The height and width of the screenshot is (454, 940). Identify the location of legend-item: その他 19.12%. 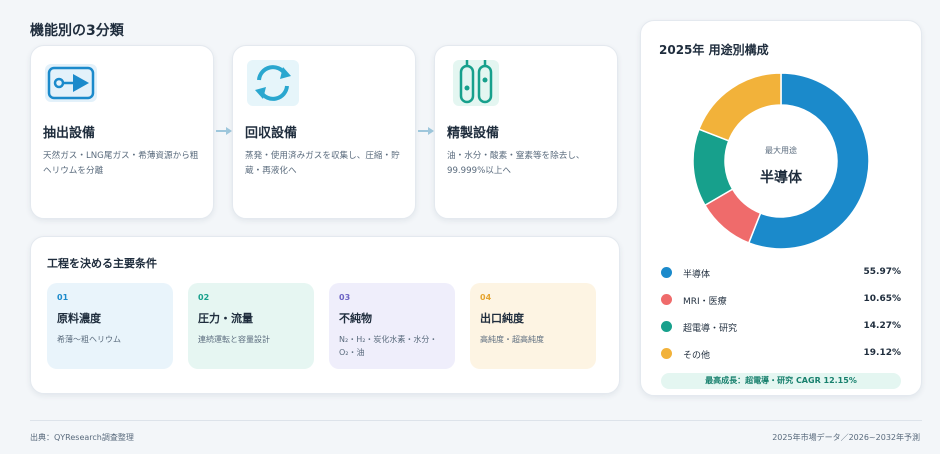
(781, 354).